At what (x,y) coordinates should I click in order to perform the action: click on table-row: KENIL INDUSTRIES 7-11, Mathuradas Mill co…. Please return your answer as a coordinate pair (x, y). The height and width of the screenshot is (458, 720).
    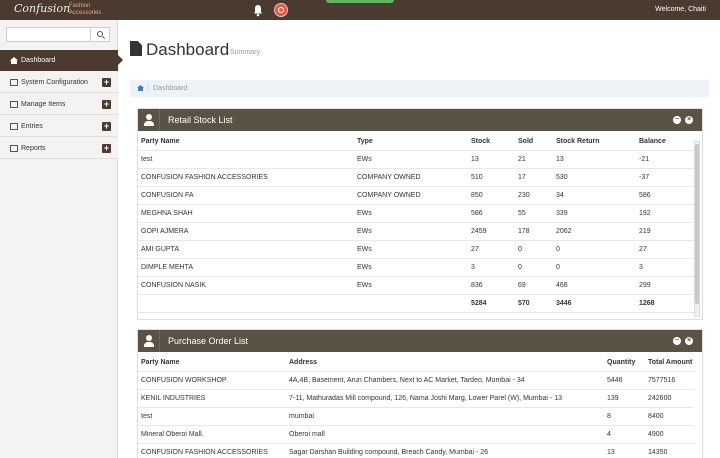
    Looking at the image, I should click on (416, 399).